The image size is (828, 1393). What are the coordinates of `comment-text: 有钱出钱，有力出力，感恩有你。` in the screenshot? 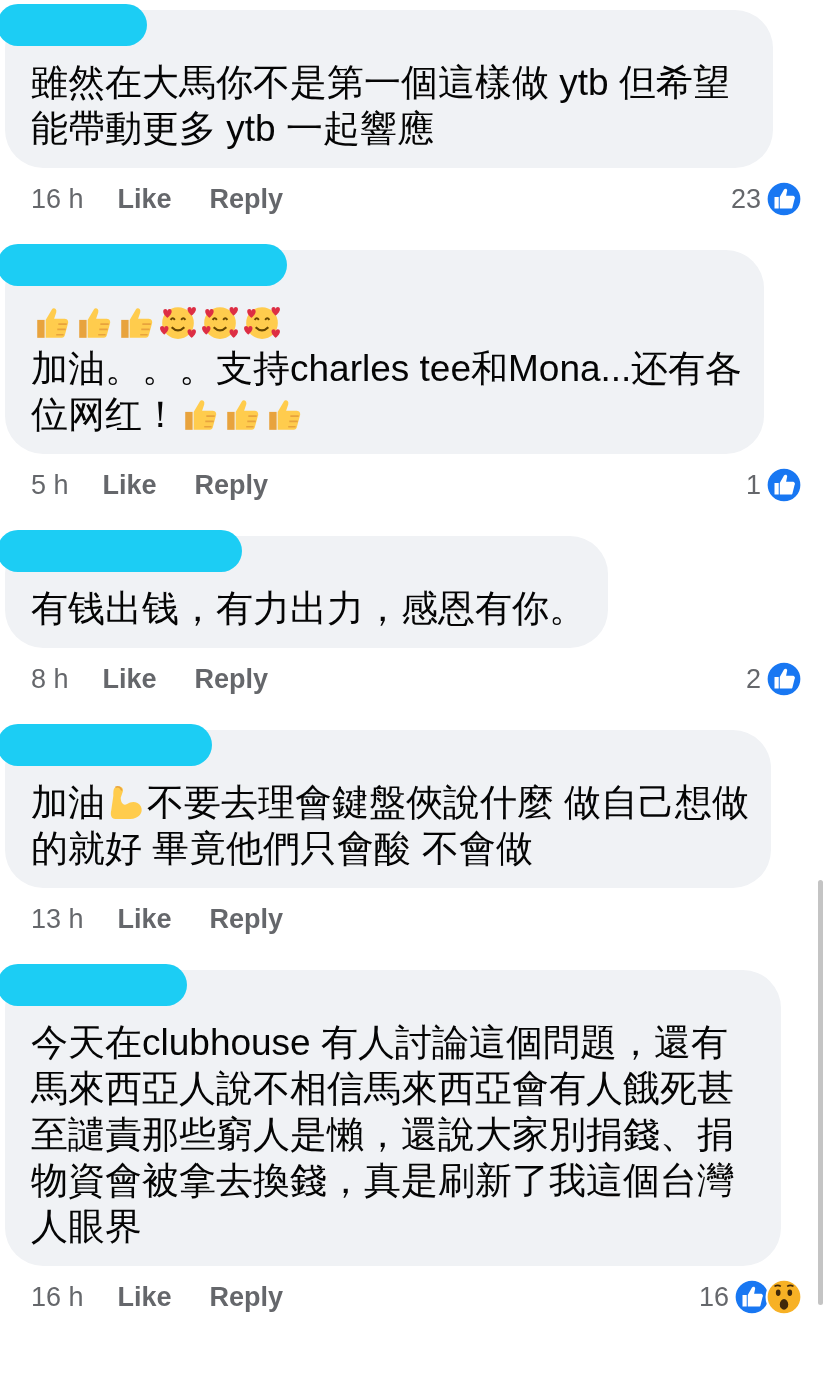 It's located at (308, 608).